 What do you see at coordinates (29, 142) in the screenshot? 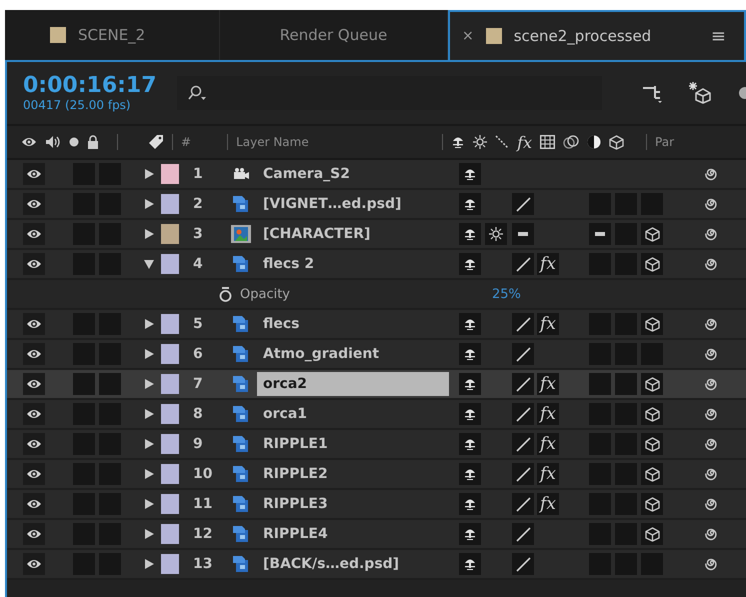
I see `visibility-column-icon` at bounding box center [29, 142].